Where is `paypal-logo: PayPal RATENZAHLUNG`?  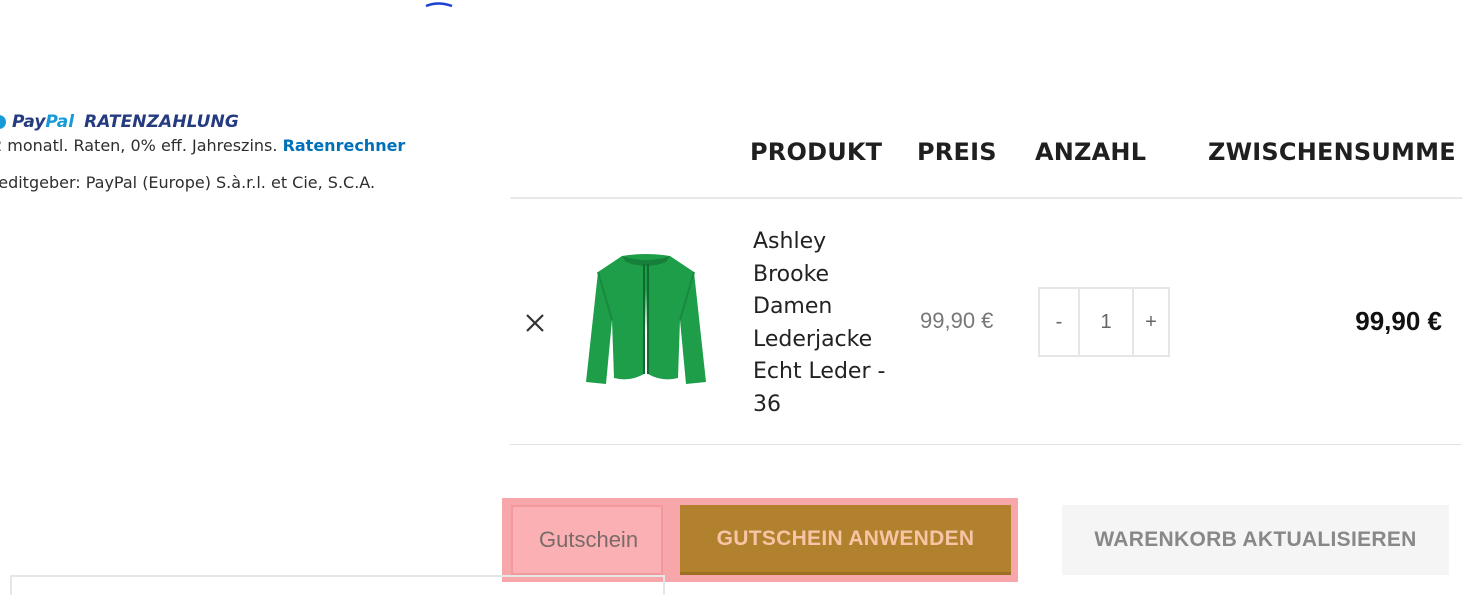
paypal-logo: PayPal RATENZAHLUNG is located at coordinates (119, 122).